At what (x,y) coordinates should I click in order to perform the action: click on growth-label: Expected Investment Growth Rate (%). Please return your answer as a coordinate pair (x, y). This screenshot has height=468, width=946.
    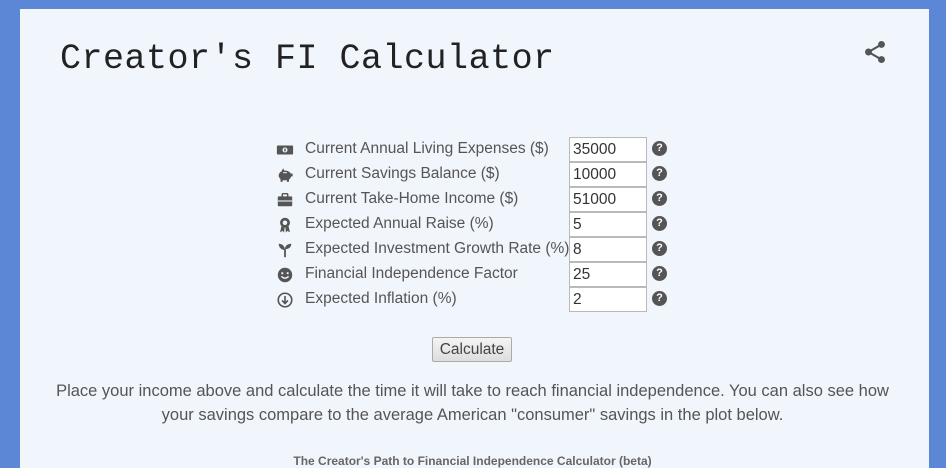
    Looking at the image, I should click on (437, 248).